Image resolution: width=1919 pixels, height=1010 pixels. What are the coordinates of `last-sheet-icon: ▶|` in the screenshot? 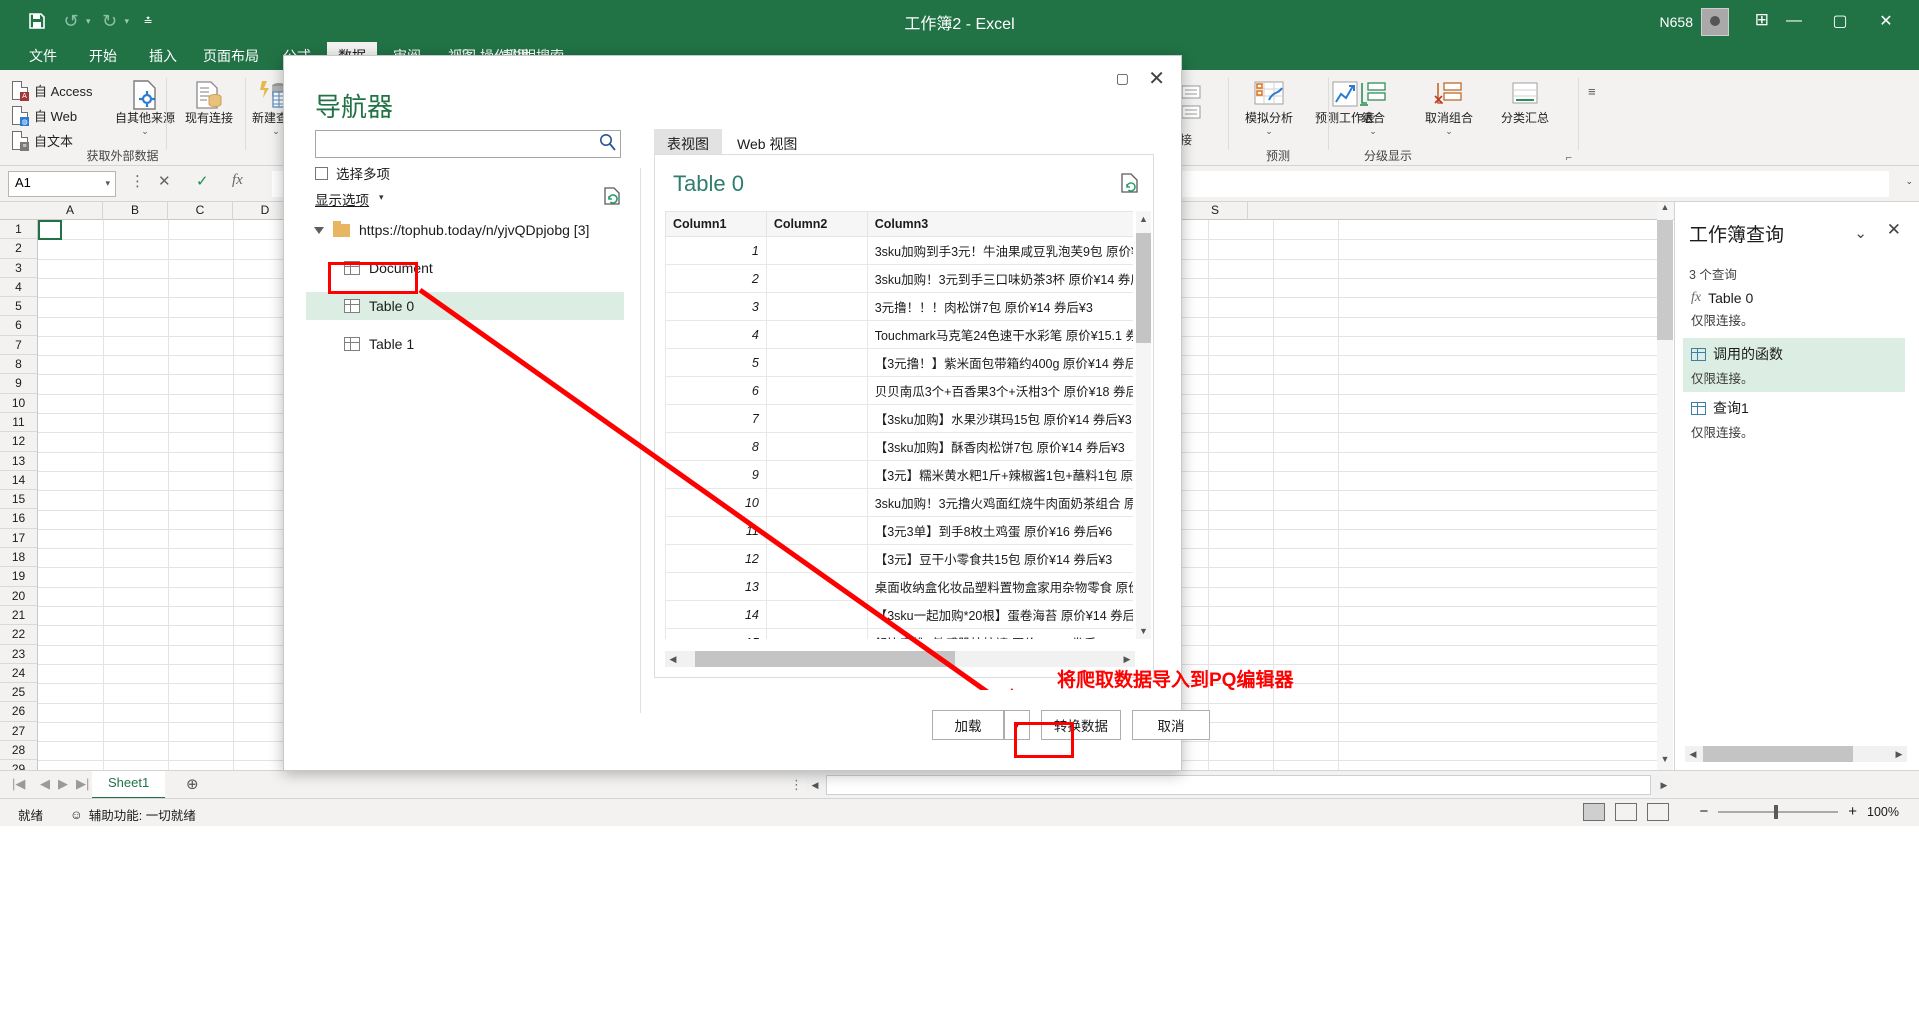 It's located at (82, 784).